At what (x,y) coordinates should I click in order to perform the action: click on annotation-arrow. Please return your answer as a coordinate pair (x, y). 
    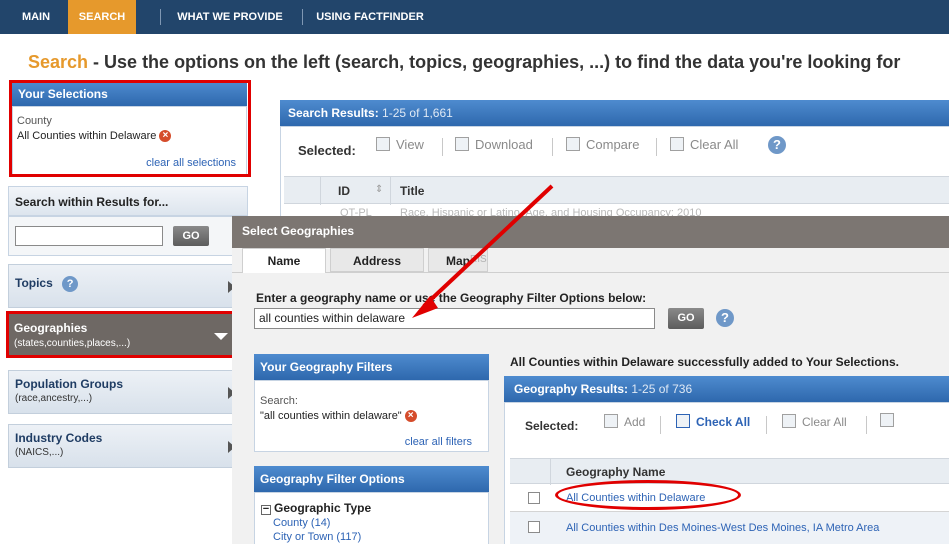
    Looking at the image, I should click on (483, 251).